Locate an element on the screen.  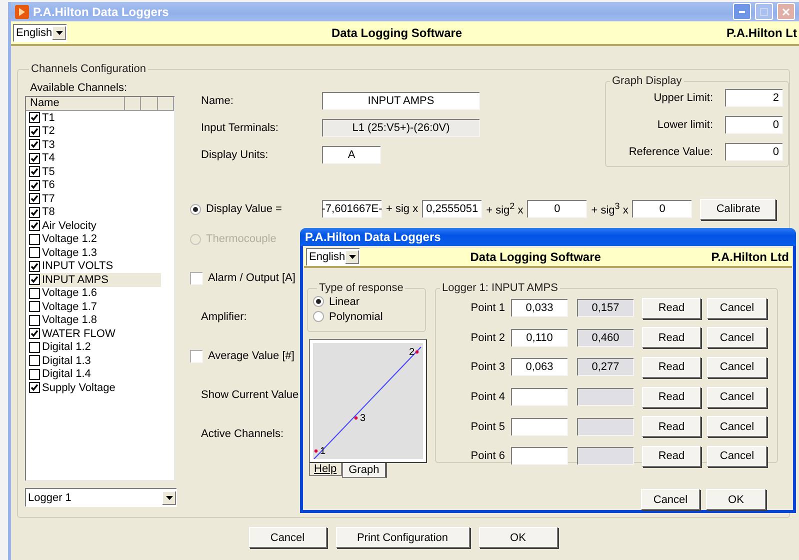
channel-item: Voltage 1.2 is located at coordinates (95, 239).